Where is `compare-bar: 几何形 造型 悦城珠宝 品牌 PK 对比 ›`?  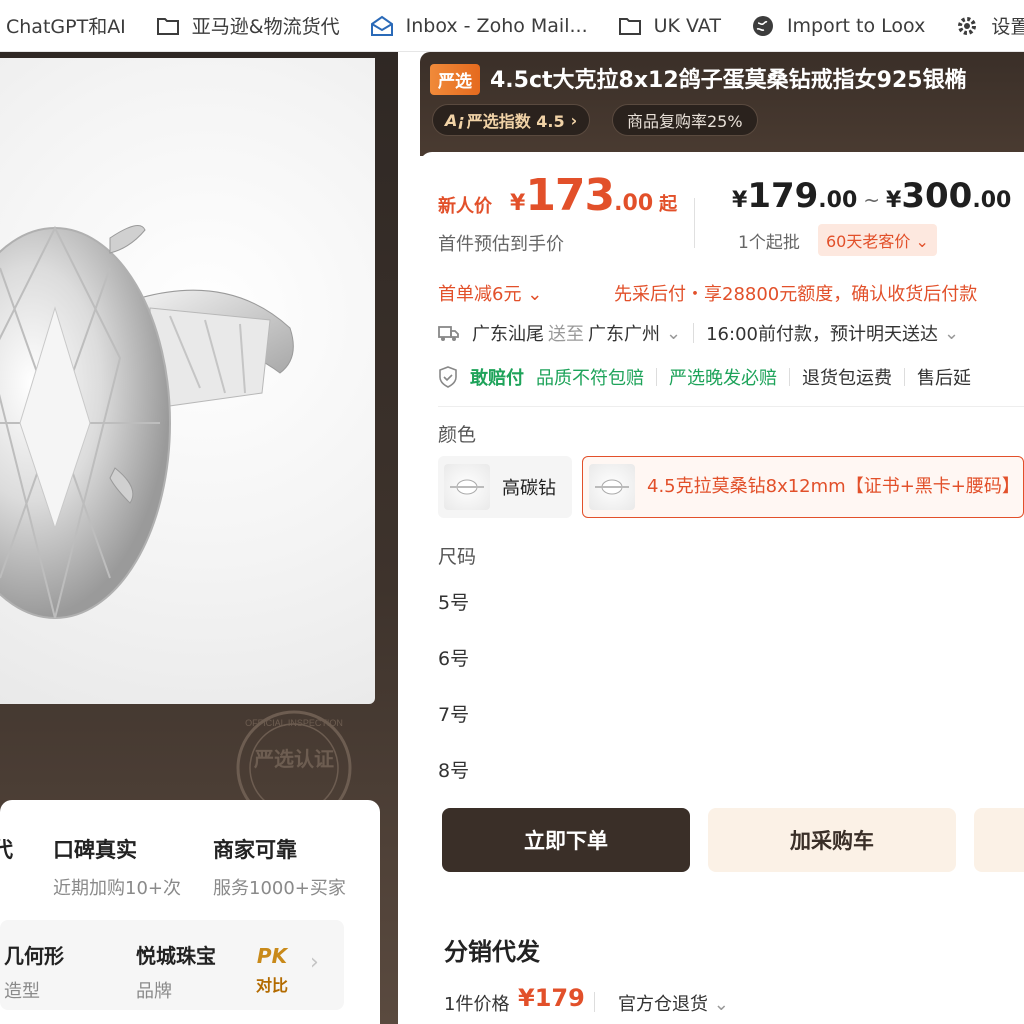 compare-bar: 几何形 造型 悦城珠宝 品牌 PK 对比 › is located at coordinates (172, 965).